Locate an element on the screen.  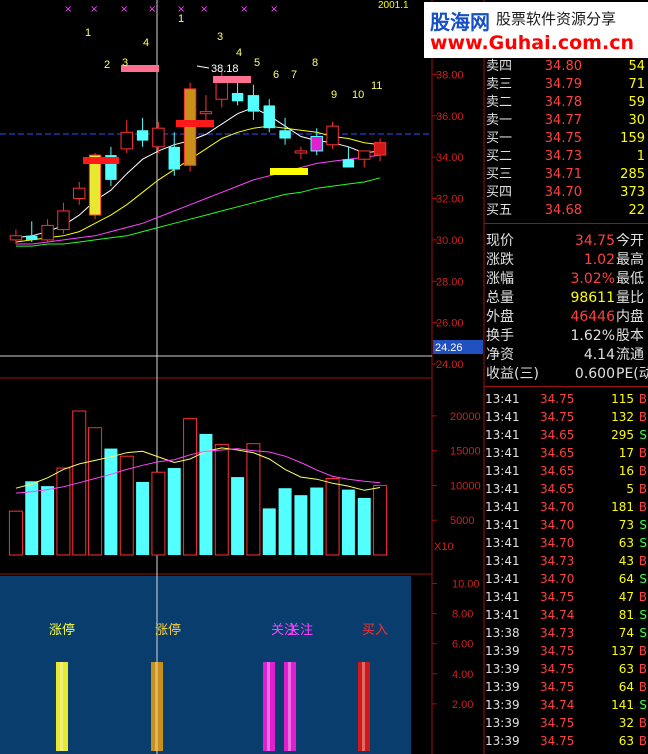
tick-volume: 64 is located at coordinates (626, 687).